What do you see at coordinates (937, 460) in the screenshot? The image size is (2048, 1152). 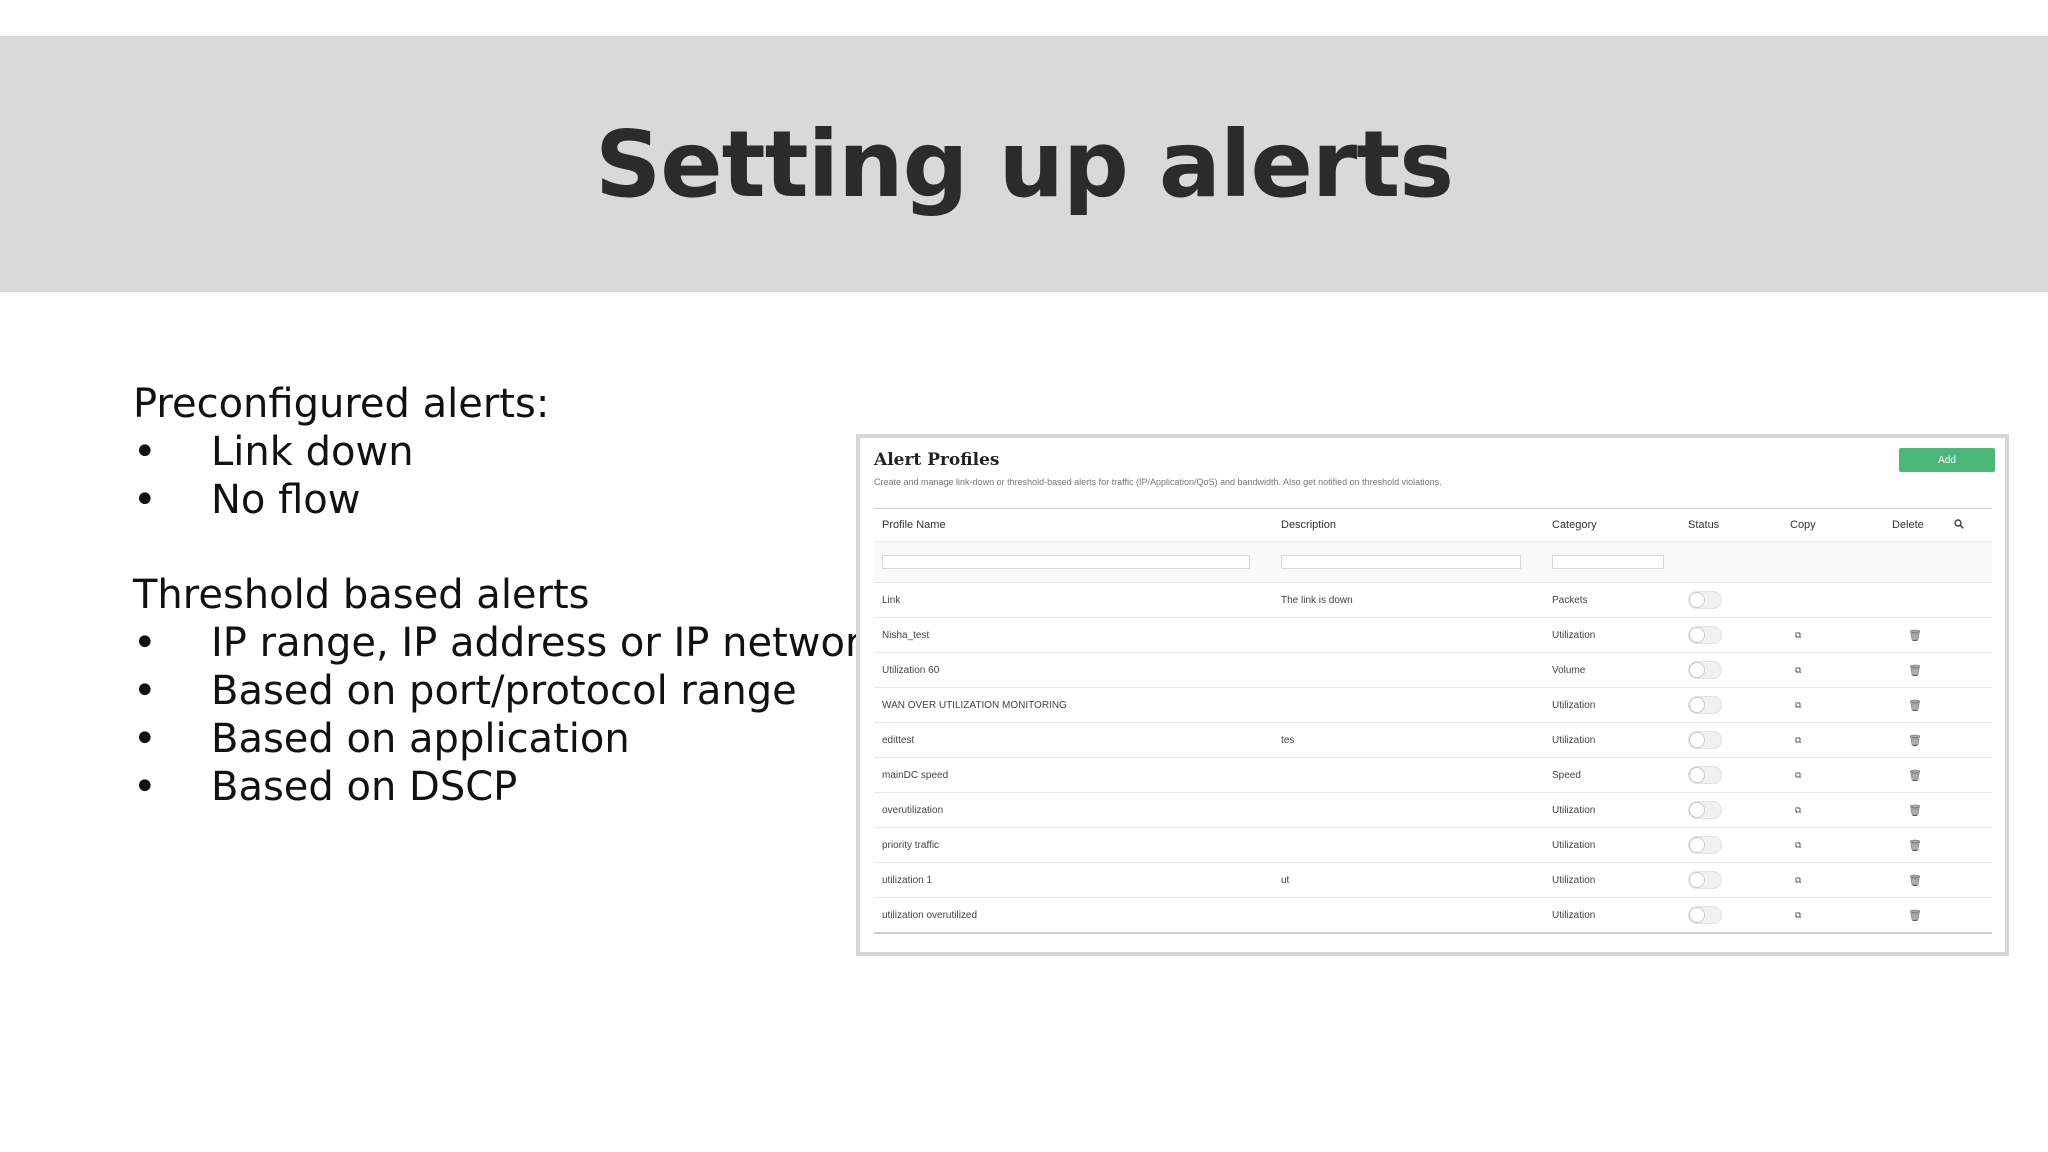 I see `panel-title: Alert Profiles` at bounding box center [937, 460].